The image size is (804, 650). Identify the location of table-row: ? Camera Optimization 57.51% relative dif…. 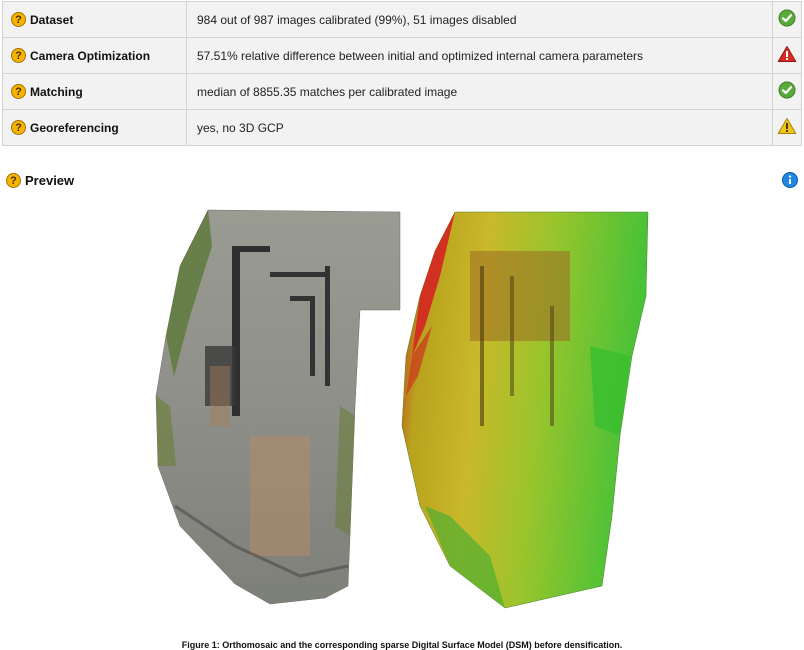
(402, 55).